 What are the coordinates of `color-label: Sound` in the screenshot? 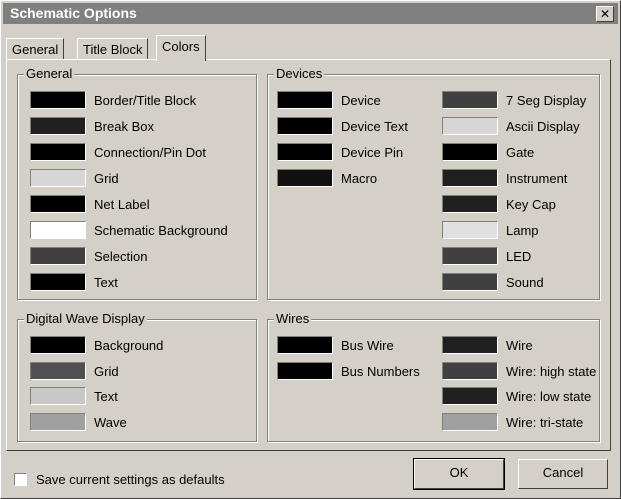 It's located at (525, 282).